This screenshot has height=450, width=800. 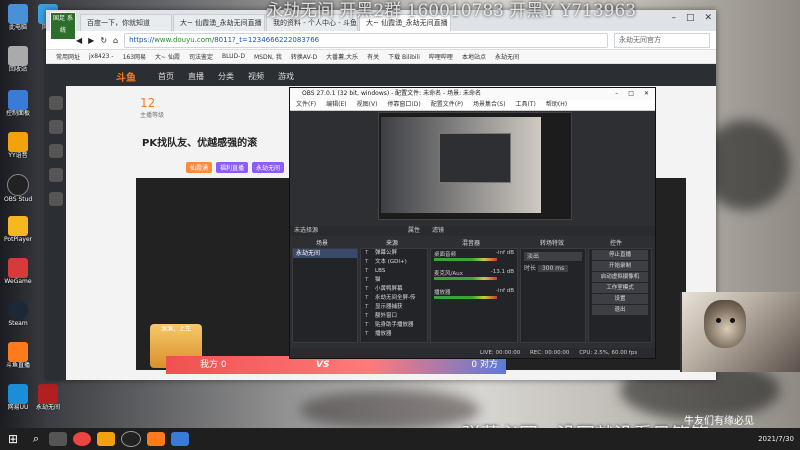 I want to click on desktop-icon: OBS Studio, so click(x=18, y=188).